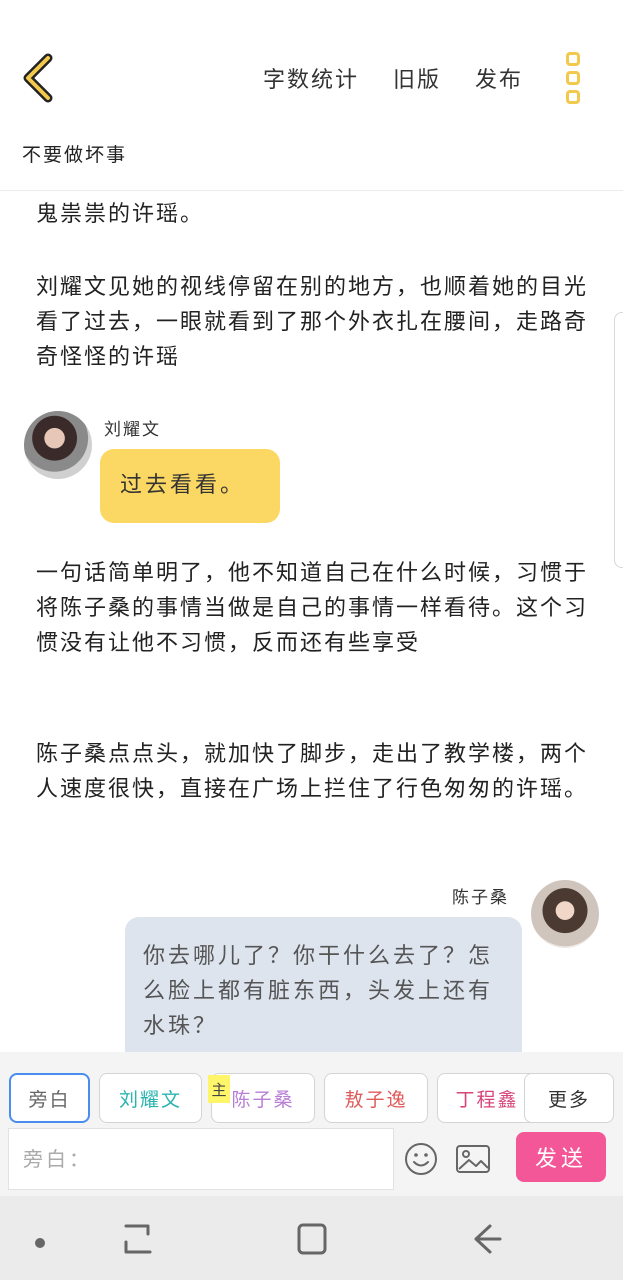  I want to click on word-count-button: 字数统计, so click(311, 78).